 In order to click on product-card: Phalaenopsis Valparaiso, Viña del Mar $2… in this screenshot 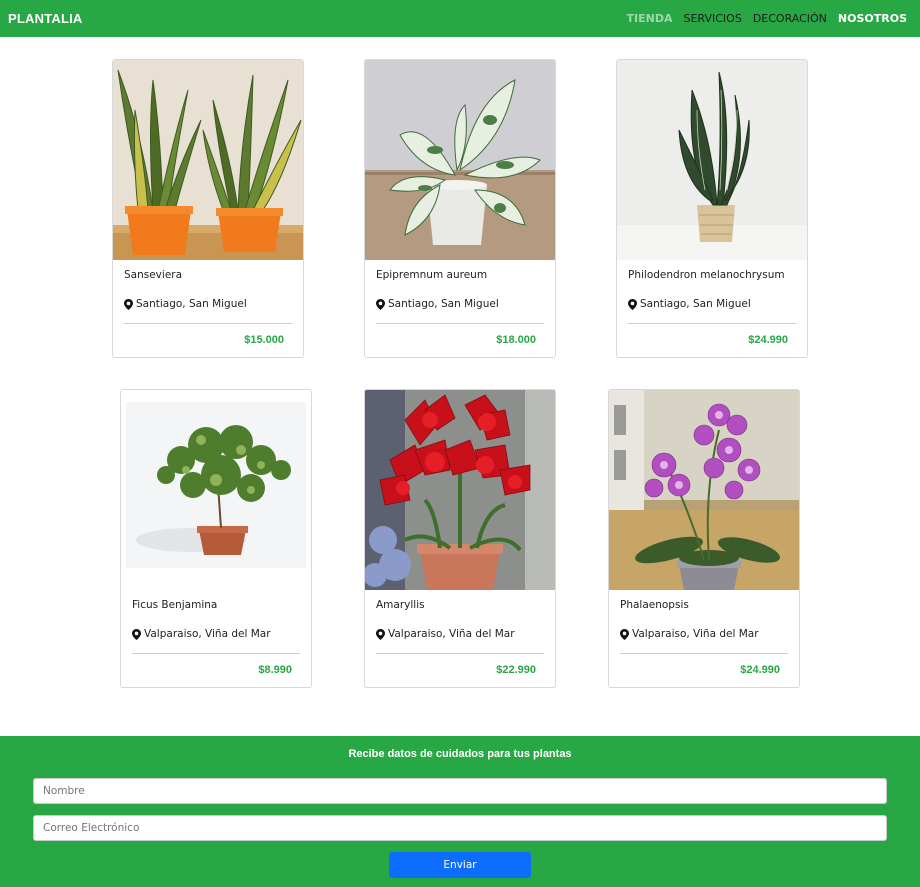, I will do `click(704, 538)`.